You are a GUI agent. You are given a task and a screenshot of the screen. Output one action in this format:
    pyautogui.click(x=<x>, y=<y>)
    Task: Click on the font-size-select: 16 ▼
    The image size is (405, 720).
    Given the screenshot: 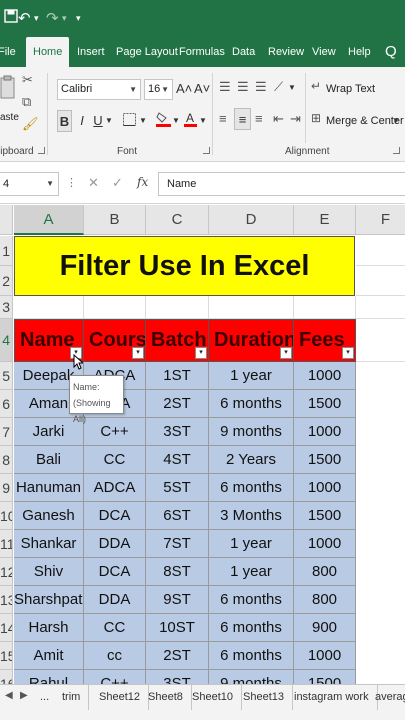 What is the action you would take?
    pyautogui.click(x=158, y=89)
    